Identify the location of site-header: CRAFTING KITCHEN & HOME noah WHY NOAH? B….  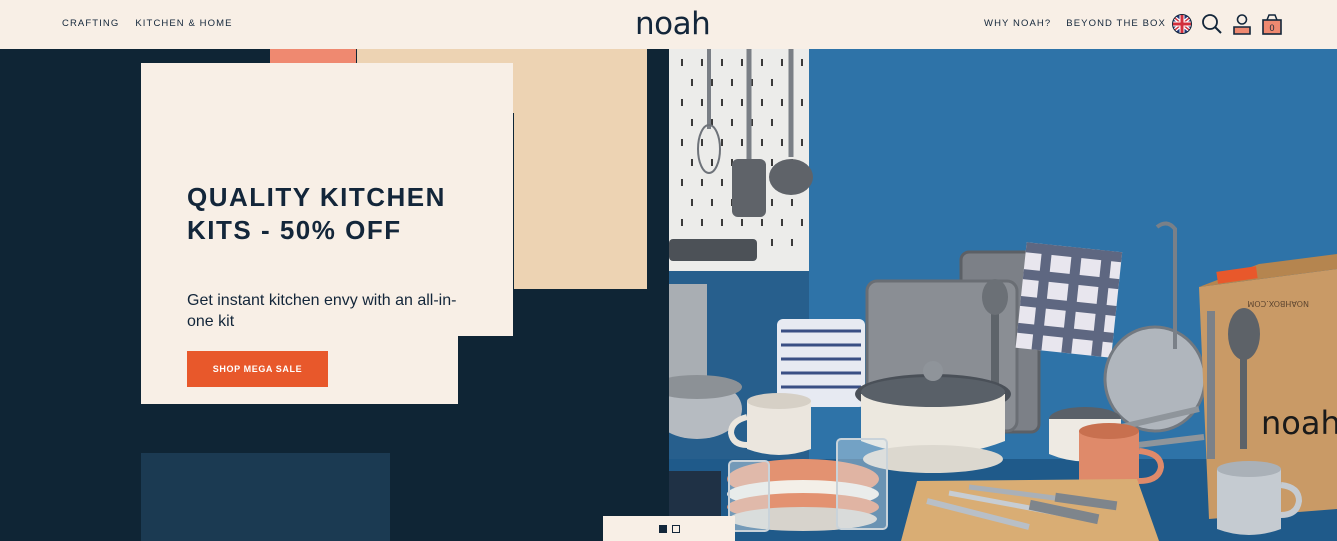
(668, 24).